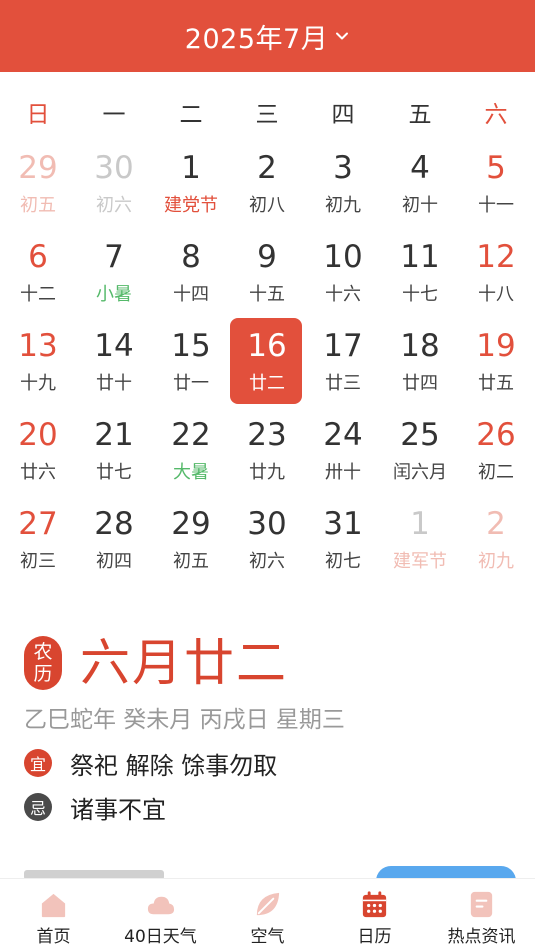 Image resolution: width=535 pixels, height=952 pixels. What do you see at coordinates (342, 36) in the screenshot?
I see `chevron-down-icon` at bounding box center [342, 36].